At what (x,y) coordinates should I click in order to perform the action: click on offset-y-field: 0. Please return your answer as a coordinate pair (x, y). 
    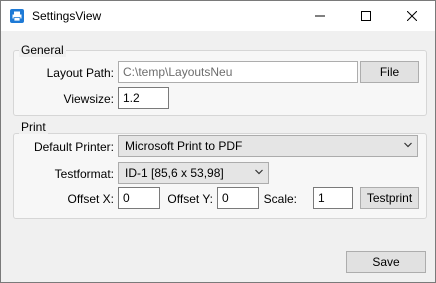
    Looking at the image, I should click on (238, 198).